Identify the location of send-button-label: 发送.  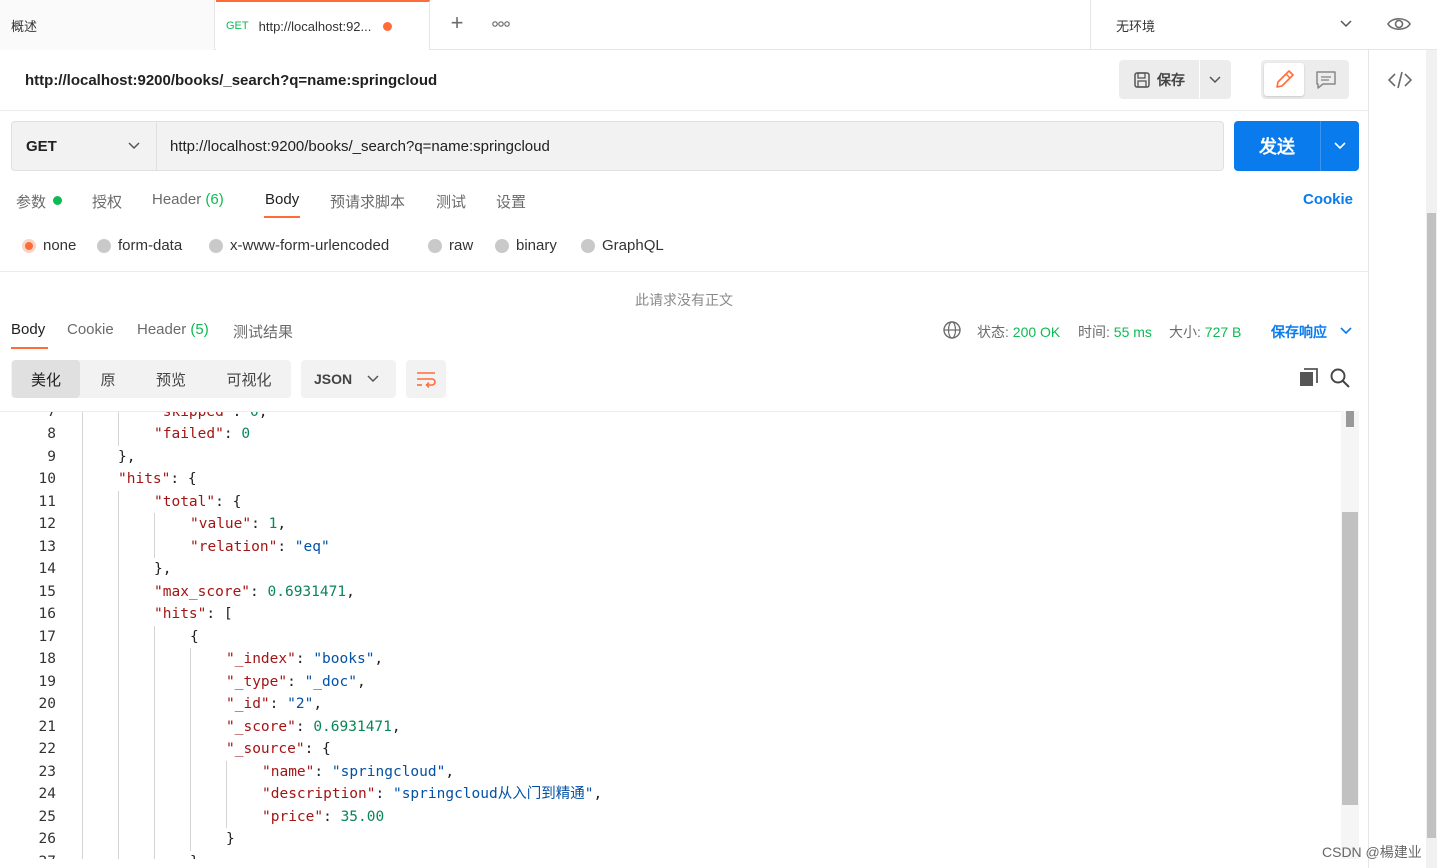
(1277, 147).